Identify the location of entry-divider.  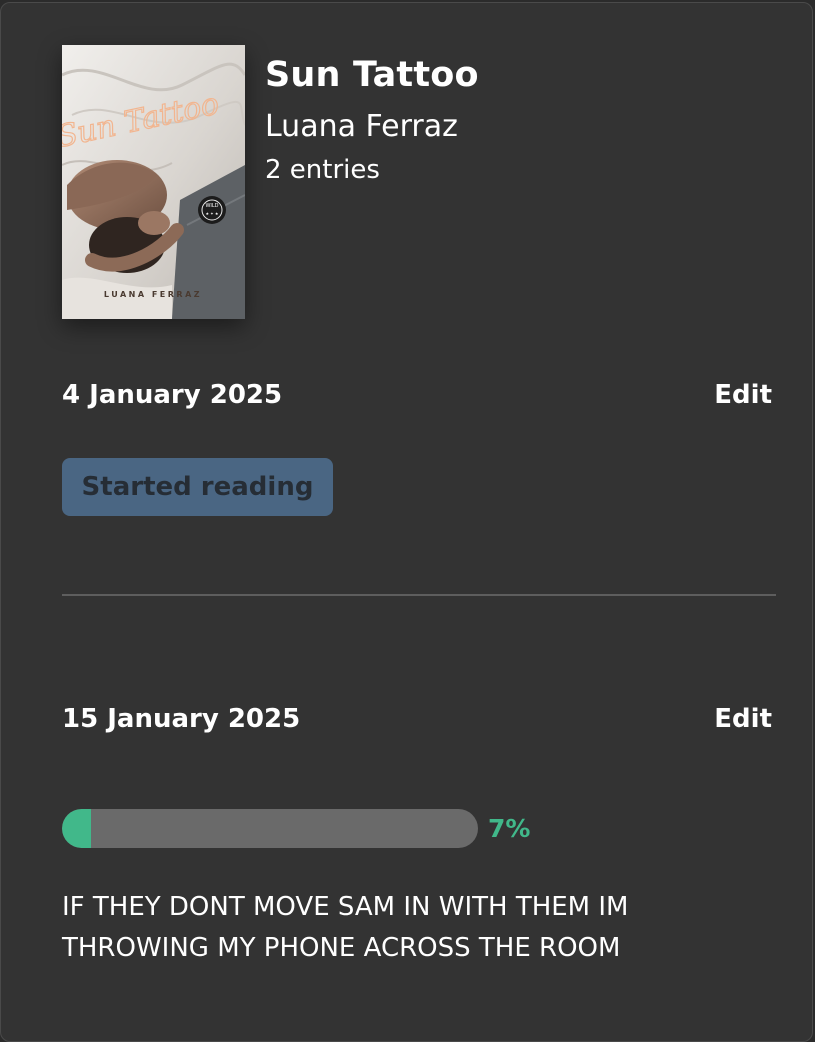
(419, 595).